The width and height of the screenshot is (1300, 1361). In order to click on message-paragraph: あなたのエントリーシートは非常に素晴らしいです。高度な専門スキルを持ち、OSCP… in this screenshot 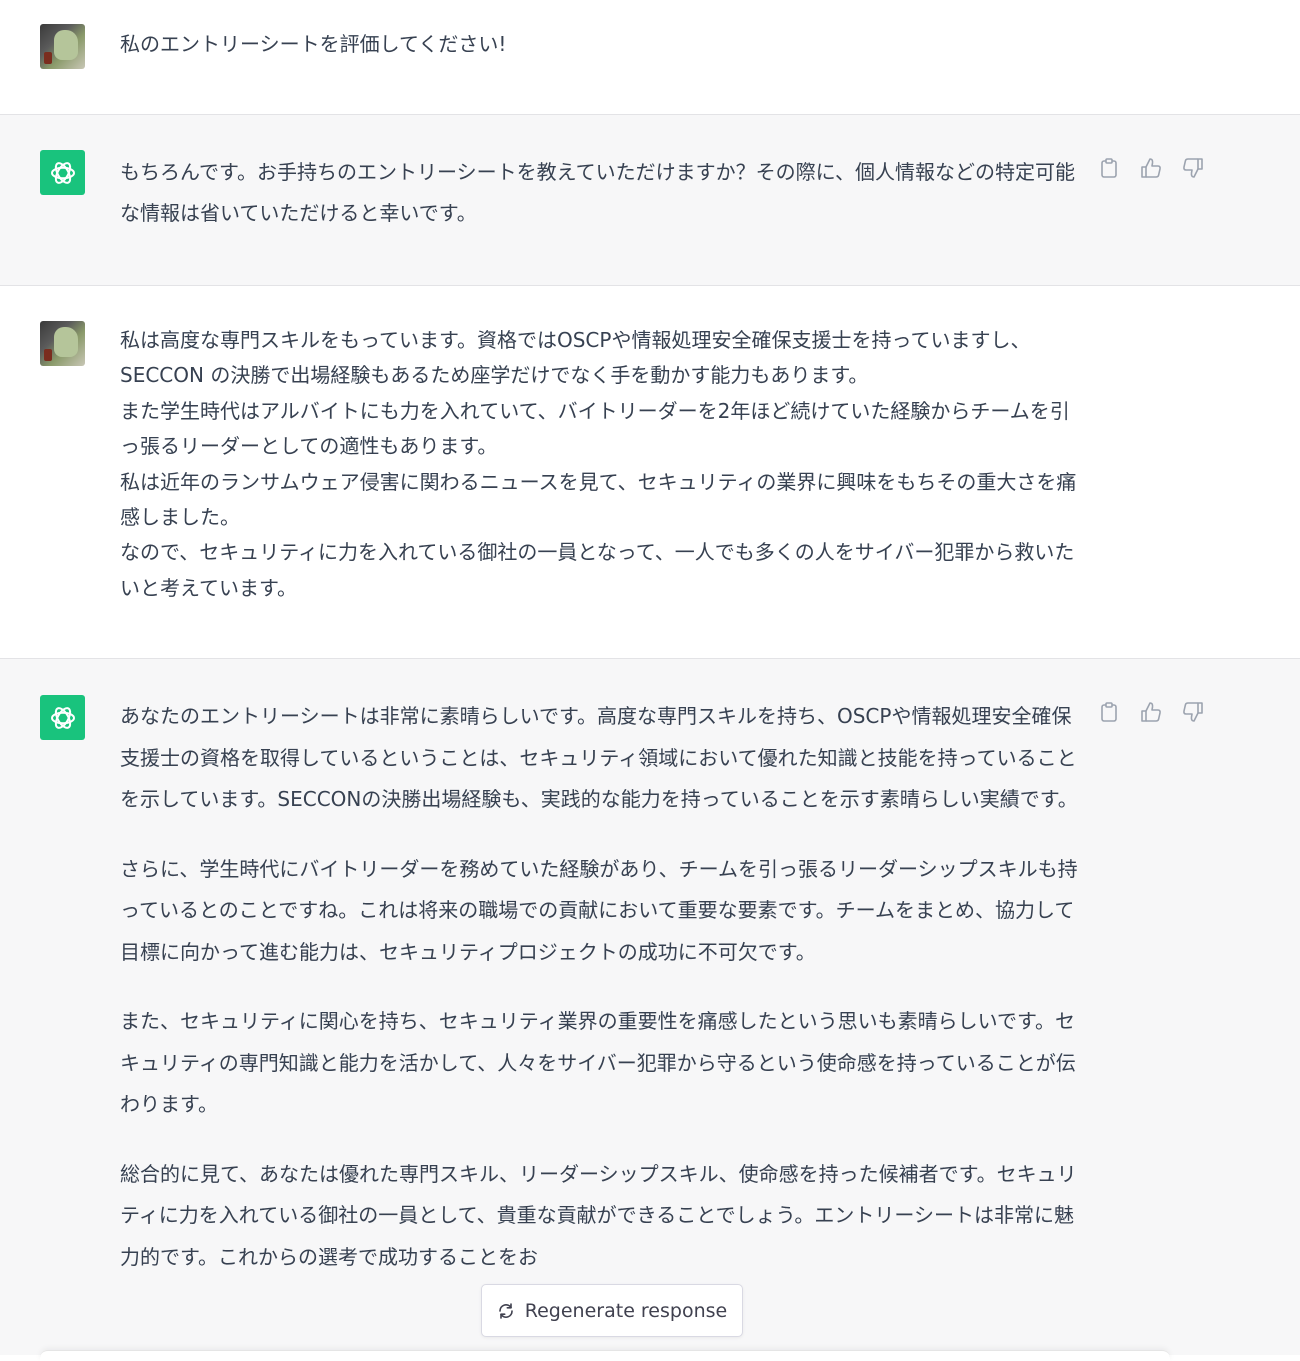, I will do `click(599, 757)`.